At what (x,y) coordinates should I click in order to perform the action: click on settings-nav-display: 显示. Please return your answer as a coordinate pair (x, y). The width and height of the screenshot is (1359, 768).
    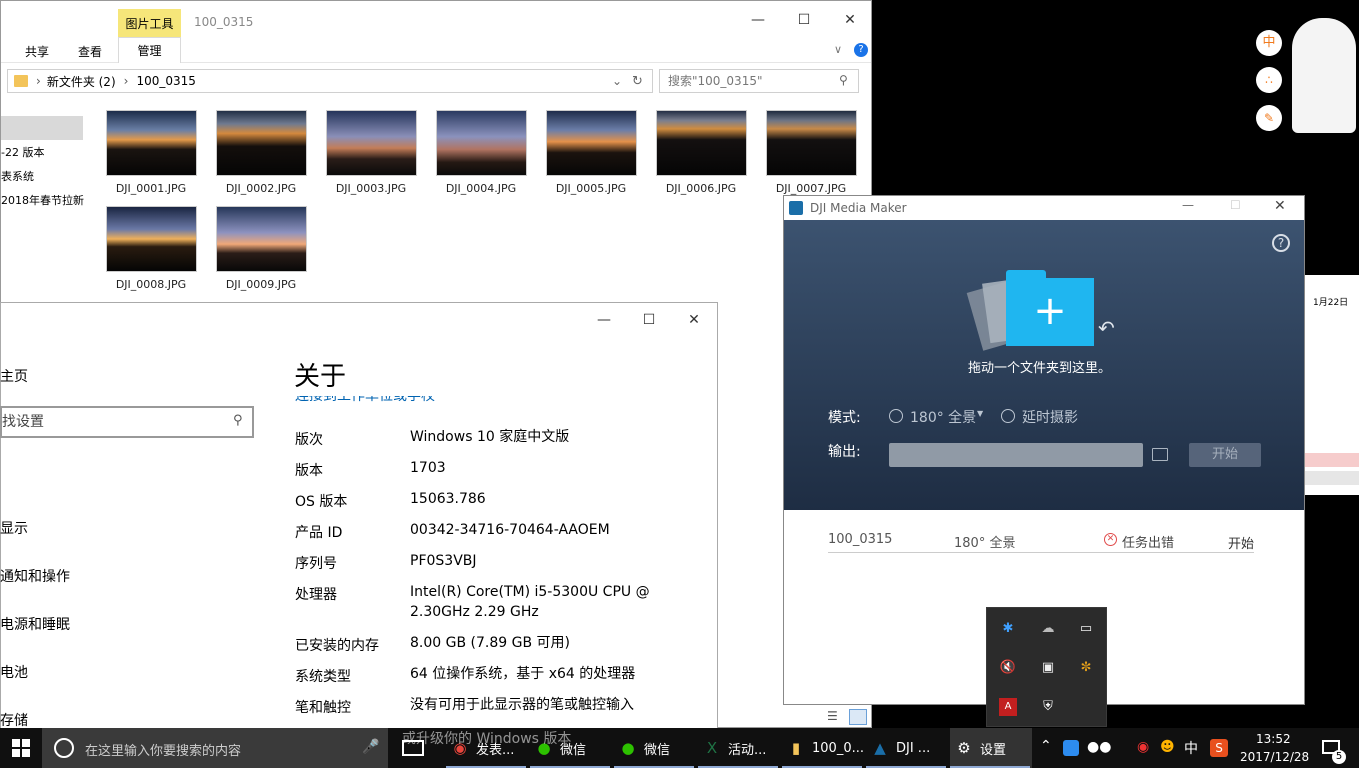
    Looking at the image, I should click on (14, 528).